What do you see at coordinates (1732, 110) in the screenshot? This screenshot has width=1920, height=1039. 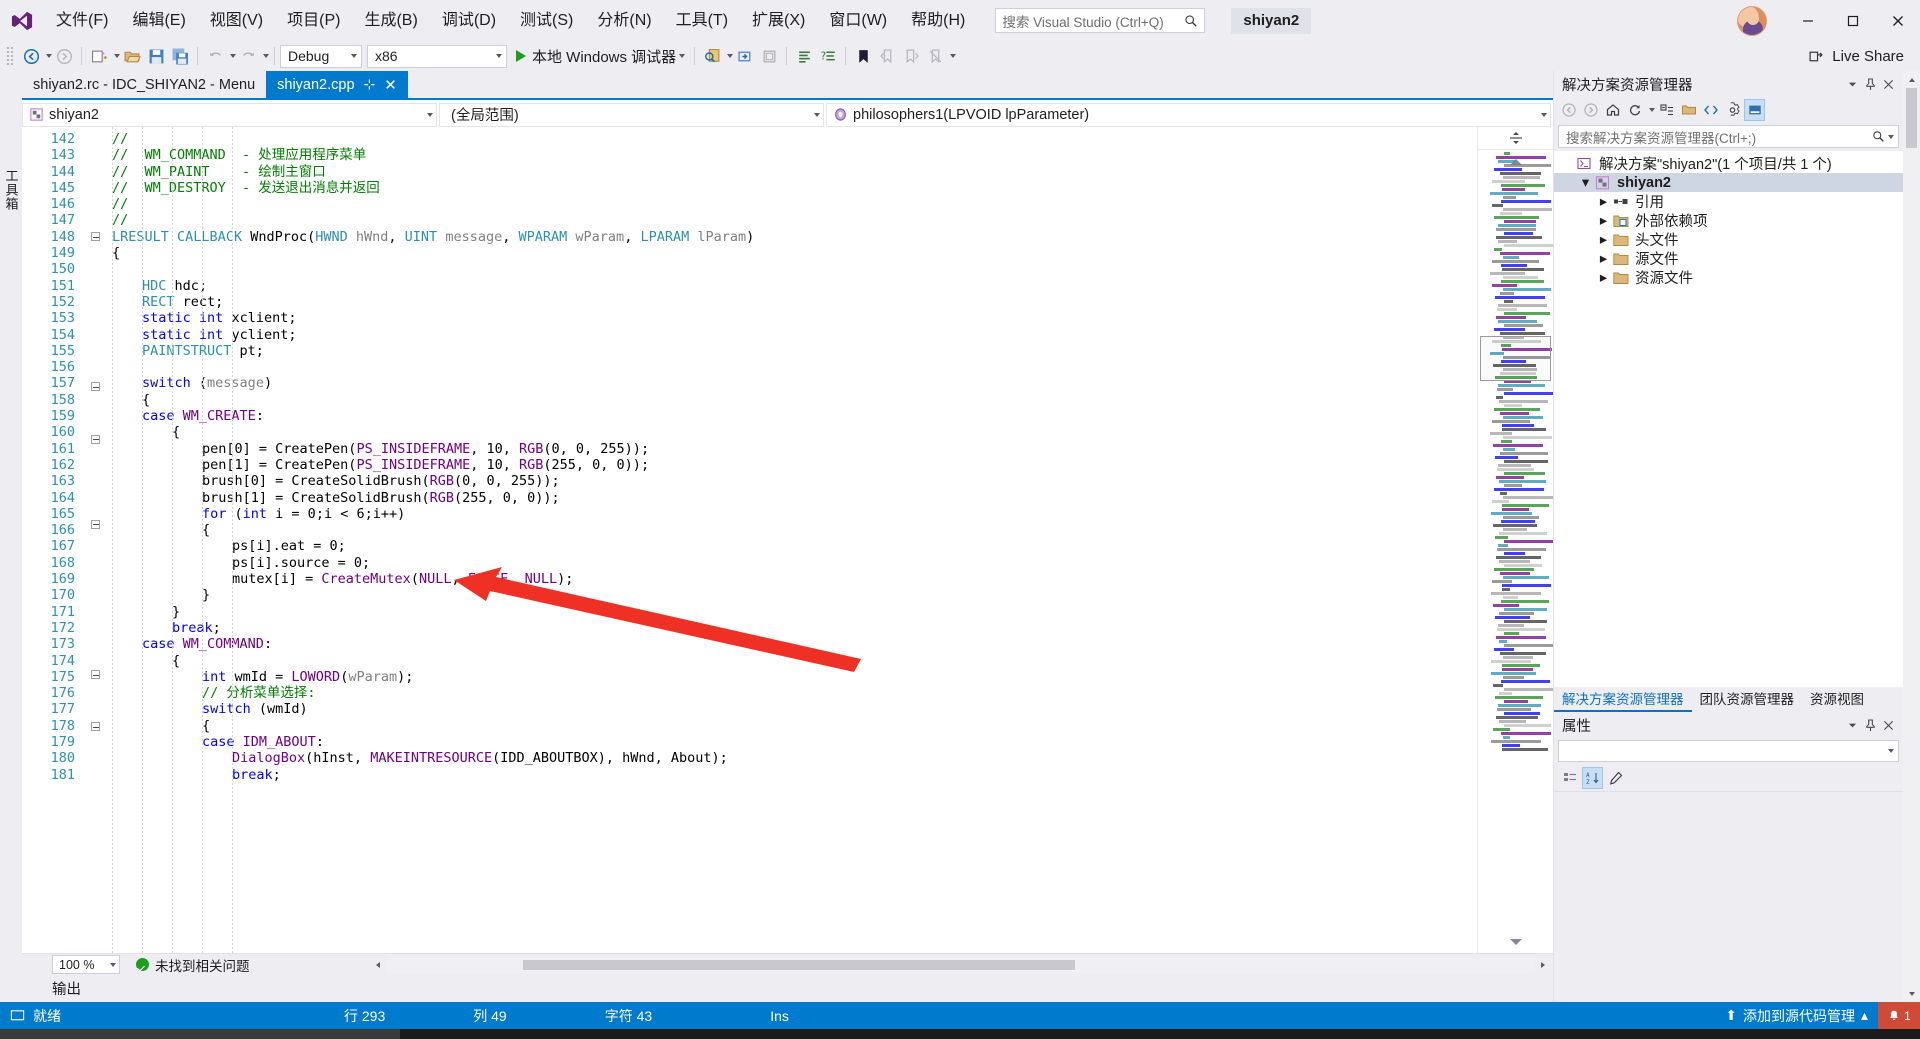 I see `properties-icon` at bounding box center [1732, 110].